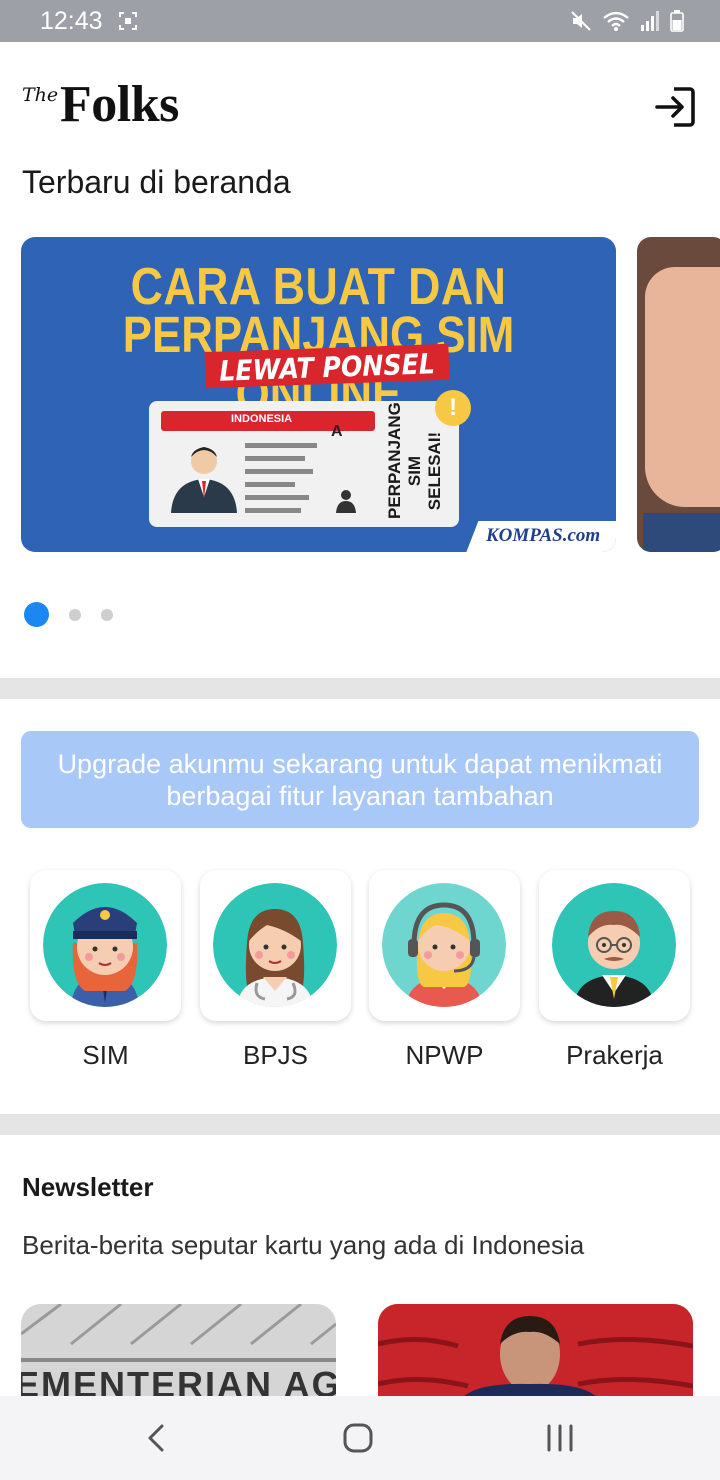 The width and height of the screenshot is (720, 1480). I want to click on login-button, so click(675, 107).